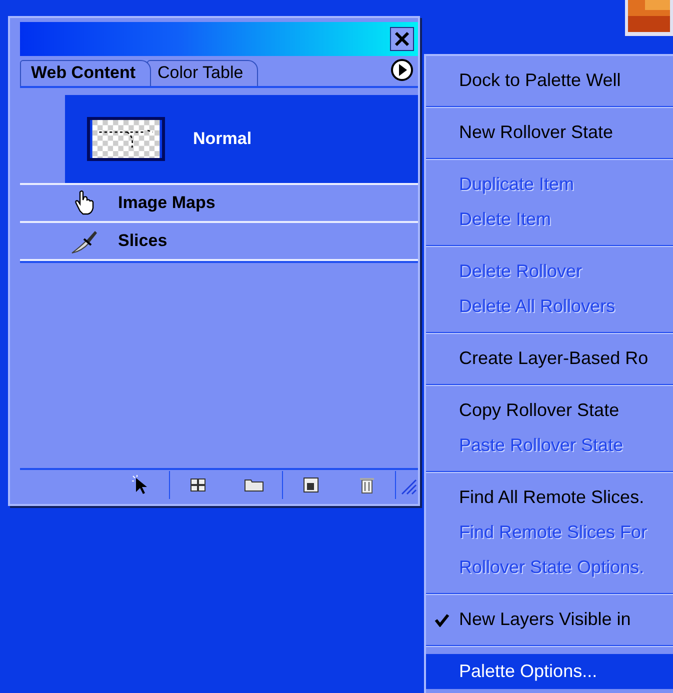 The width and height of the screenshot is (673, 693). Describe the element at coordinates (202, 73) in the screenshot. I see `tab: Color Table` at that location.